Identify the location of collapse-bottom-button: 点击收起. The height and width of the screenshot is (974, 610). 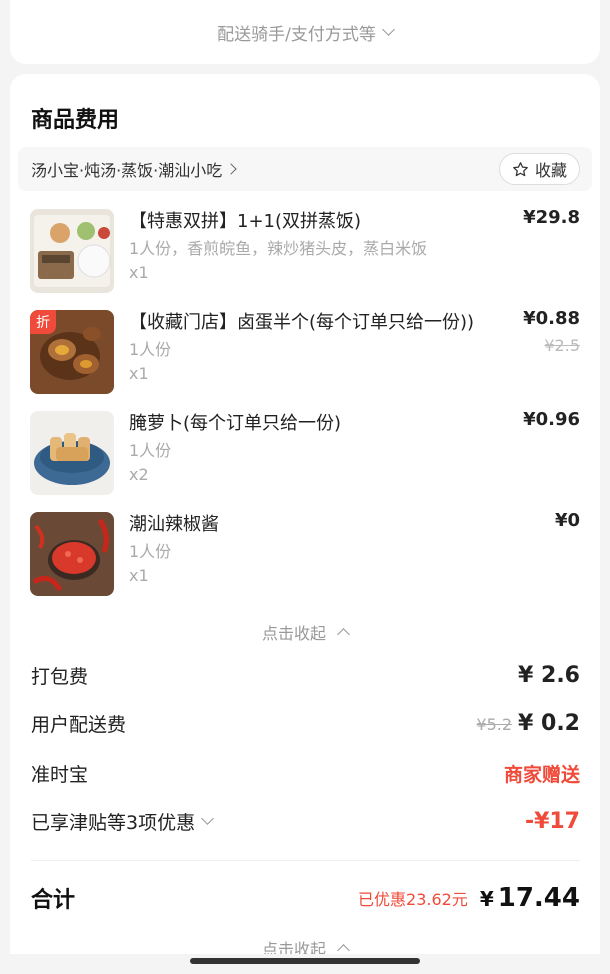
(305, 945).